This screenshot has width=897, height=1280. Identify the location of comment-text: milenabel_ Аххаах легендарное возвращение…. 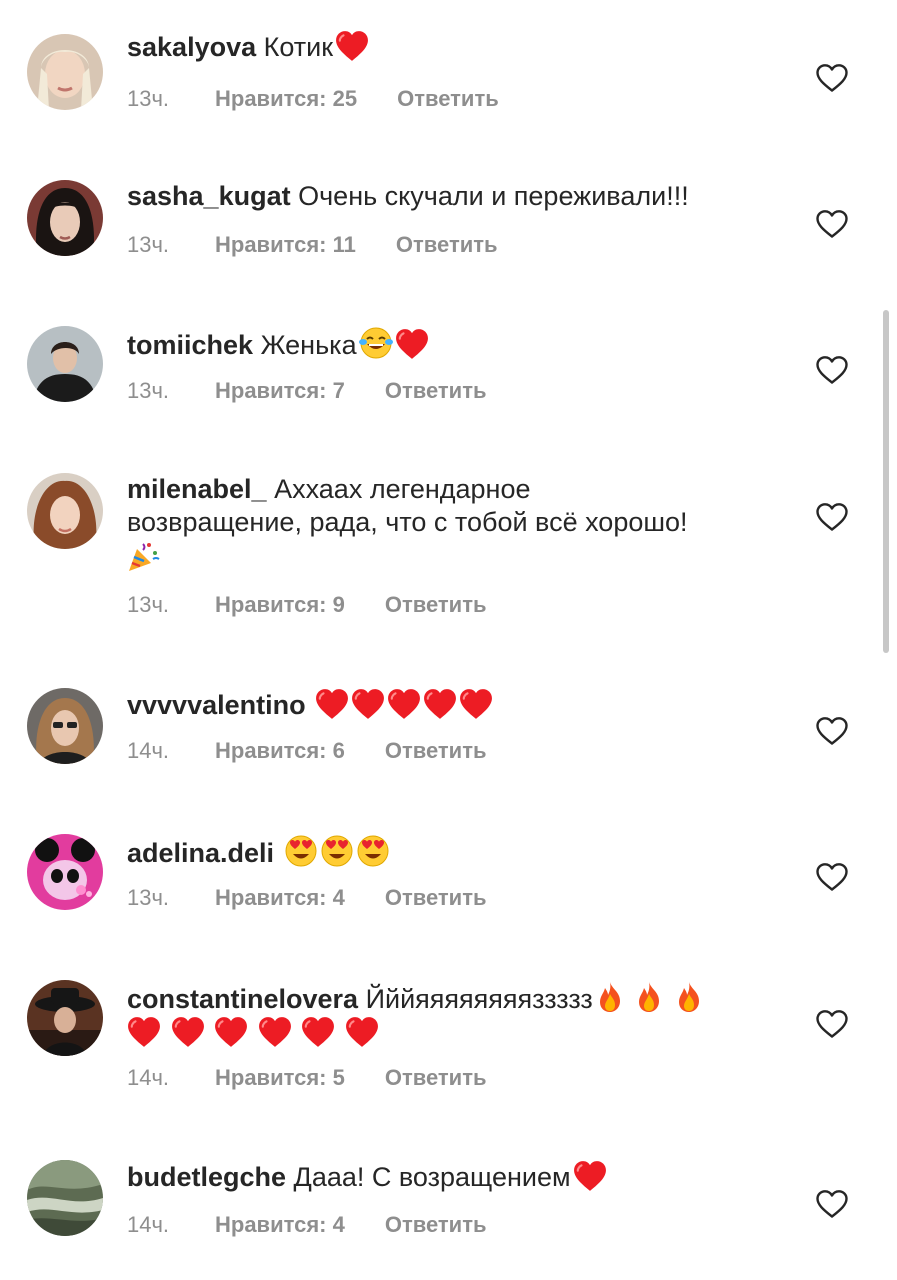
(457, 524).